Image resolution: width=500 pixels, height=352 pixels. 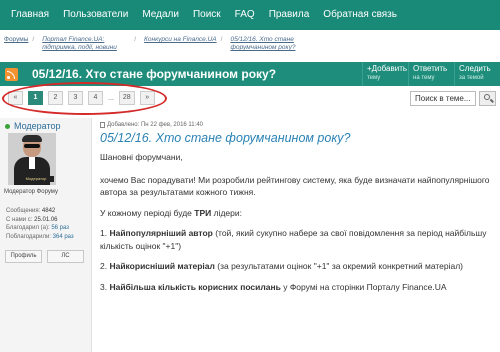 What do you see at coordinates (147, 98) in the screenshot?
I see `page-next-button: »` at bounding box center [147, 98].